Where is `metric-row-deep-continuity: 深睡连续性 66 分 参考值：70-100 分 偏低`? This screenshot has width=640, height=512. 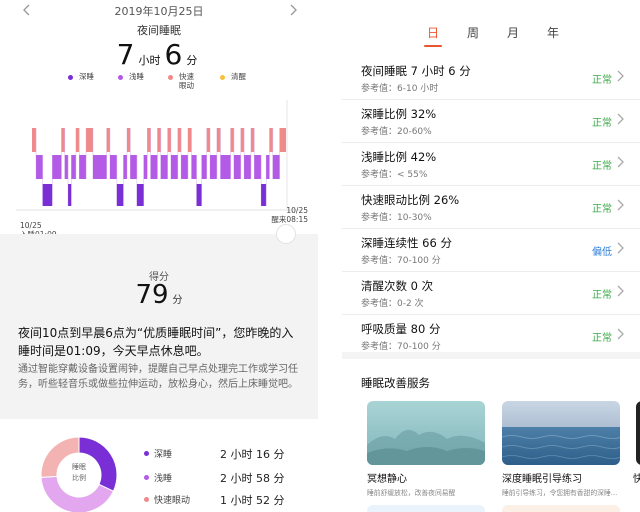
metric-row-deep-continuity: 深睡连续性 66 分 参考值：70-100 分 偏低 is located at coordinates (491, 250).